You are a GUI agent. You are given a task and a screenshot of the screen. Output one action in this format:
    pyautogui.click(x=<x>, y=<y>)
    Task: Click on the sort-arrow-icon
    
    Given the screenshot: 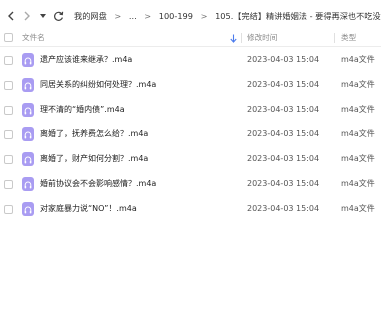 What is the action you would take?
    pyautogui.click(x=233, y=38)
    